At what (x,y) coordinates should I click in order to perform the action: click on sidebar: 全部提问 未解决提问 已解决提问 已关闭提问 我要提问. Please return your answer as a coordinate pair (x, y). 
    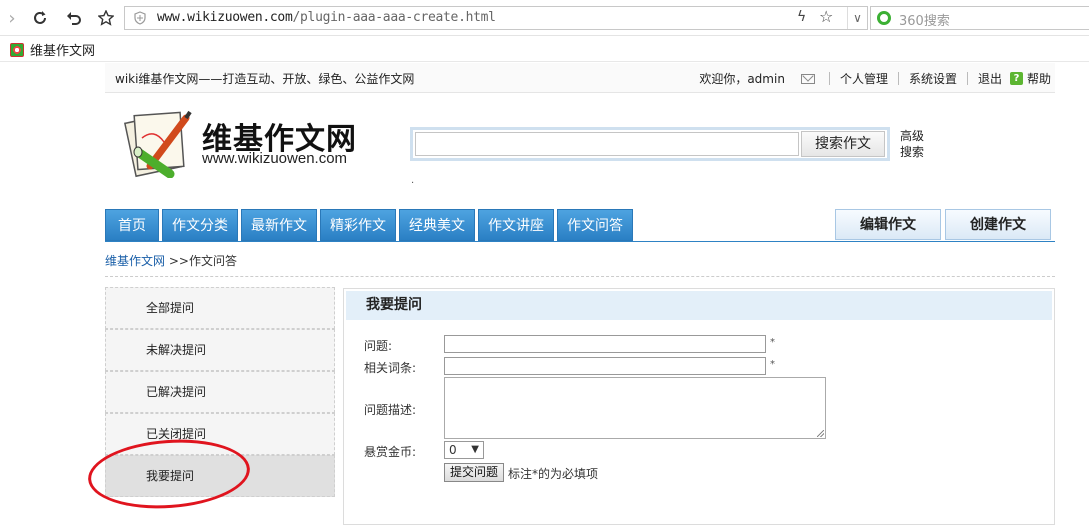
    Looking at the image, I should click on (220, 392).